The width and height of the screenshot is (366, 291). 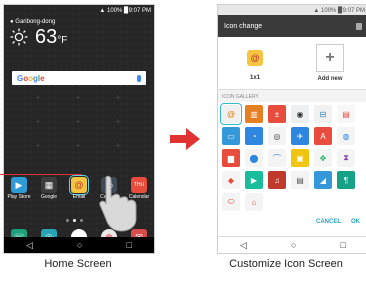 I want to click on folder-icon: ▣, so click(x=300, y=158).